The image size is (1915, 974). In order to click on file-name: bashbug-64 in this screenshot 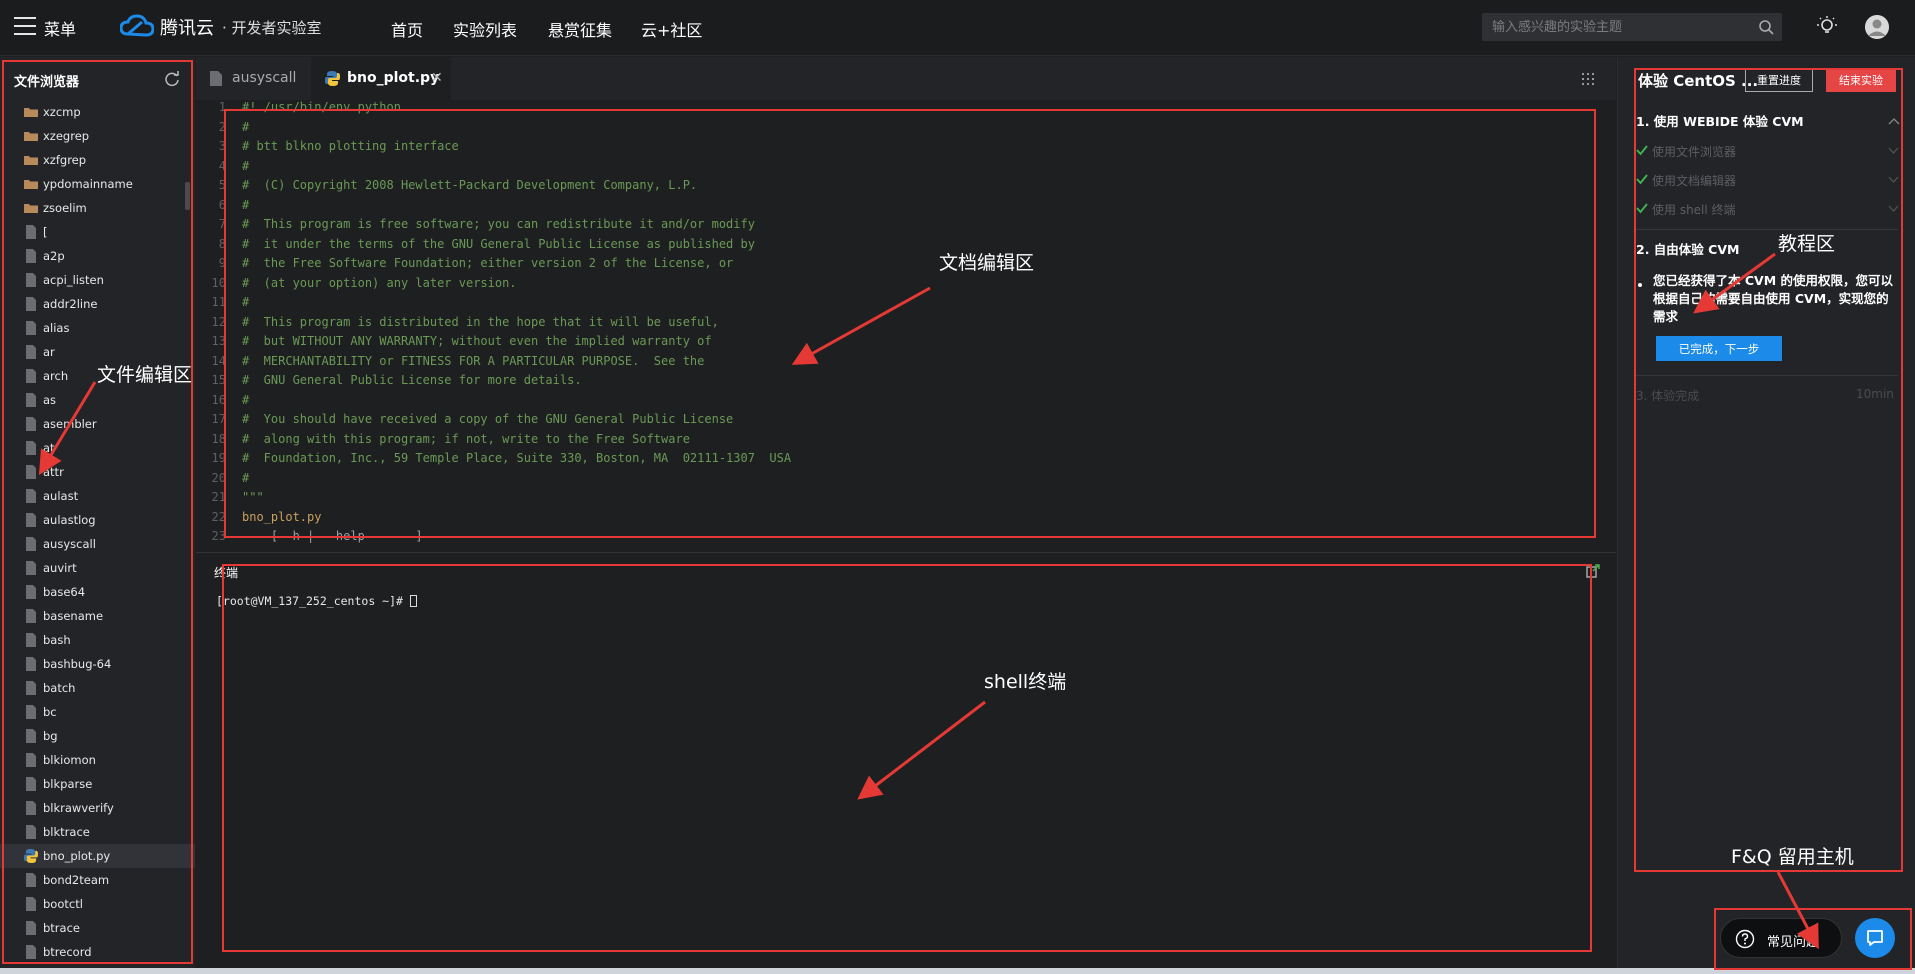, I will do `click(77, 664)`.